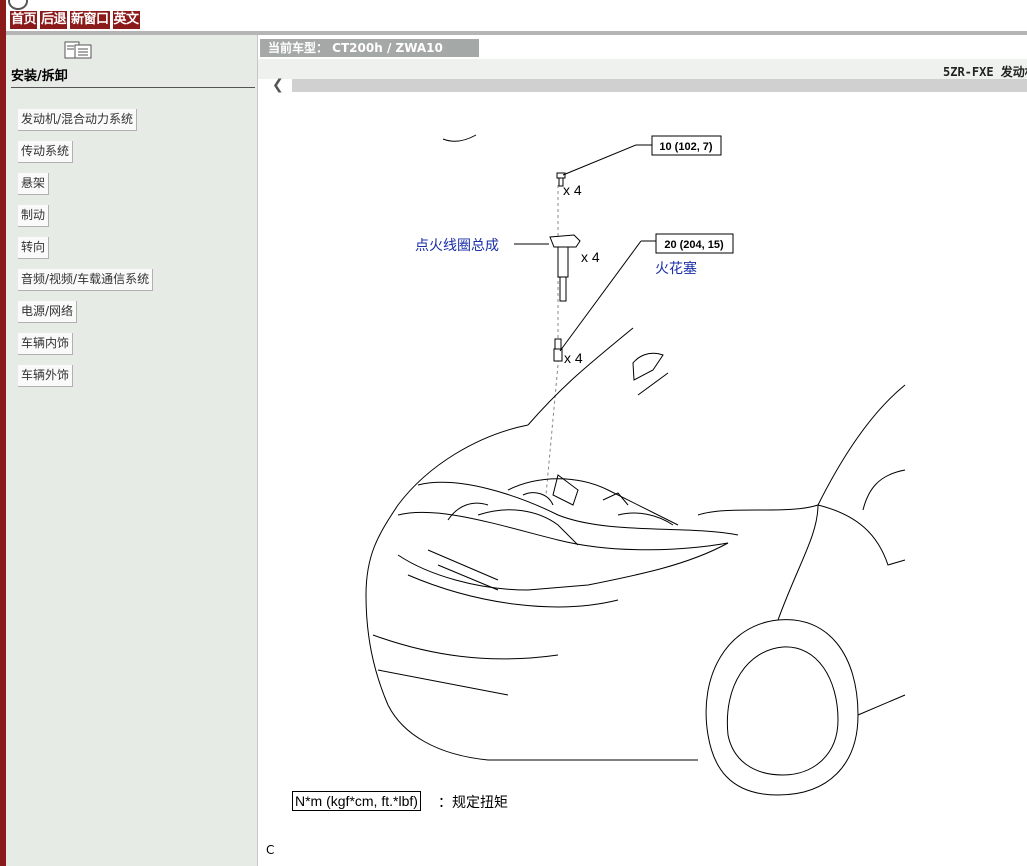 The image size is (1027, 866). What do you see at coordinates (46, 152) in the screenshot?
I see `sidebar-item-drivetrain: 传动系统` at bounding box center [46, 152].